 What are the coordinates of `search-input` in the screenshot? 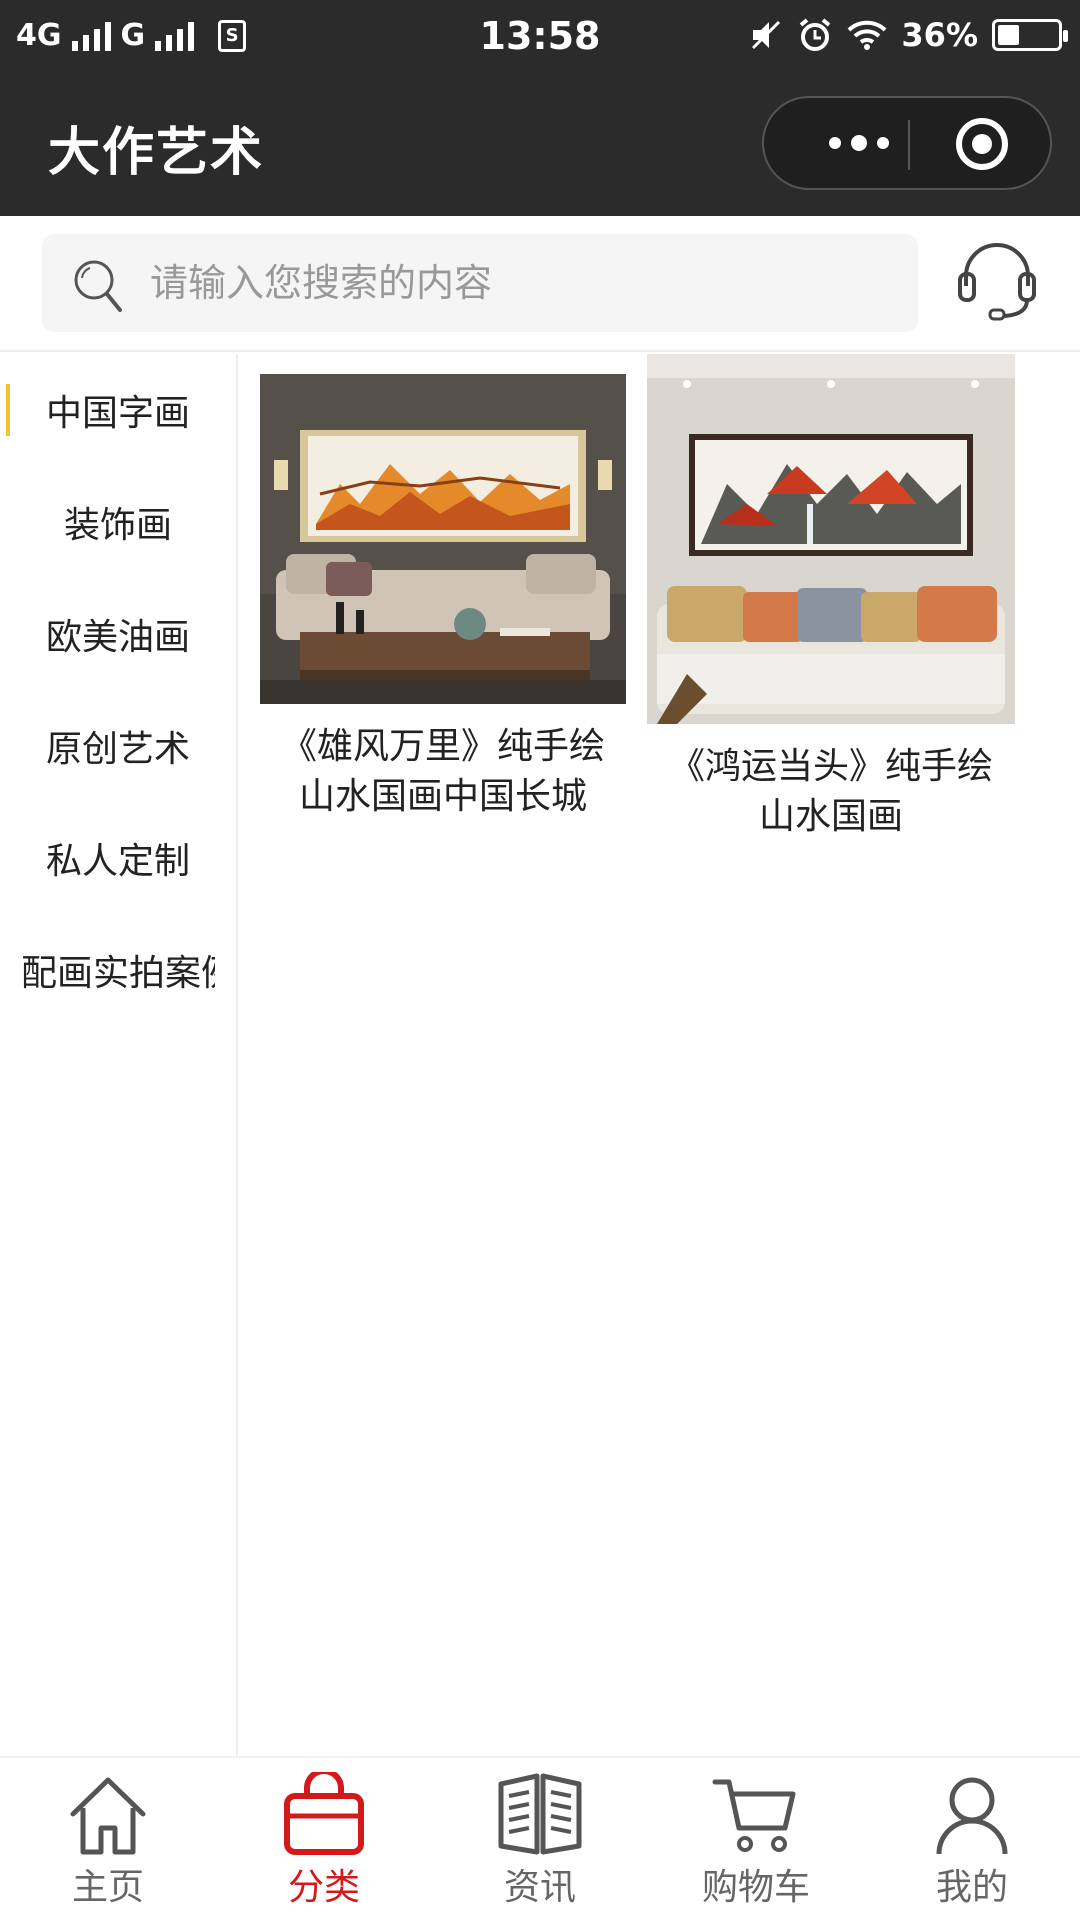 It's located at (520, 283).